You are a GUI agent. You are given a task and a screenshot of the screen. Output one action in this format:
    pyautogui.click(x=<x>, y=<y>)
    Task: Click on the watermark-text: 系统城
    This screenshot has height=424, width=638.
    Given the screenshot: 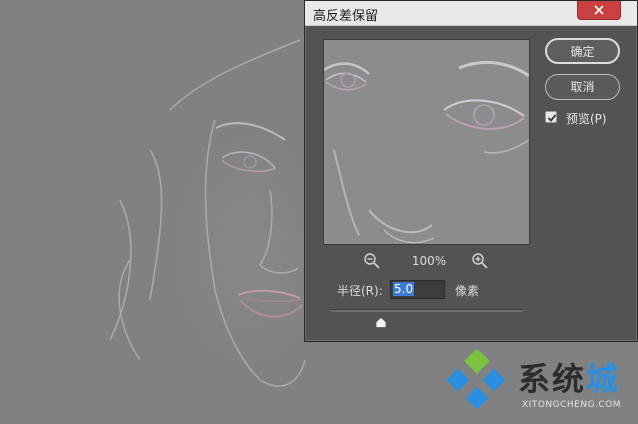 What is the action you would take?
    pyautogui.click(x=569, y=377)
    